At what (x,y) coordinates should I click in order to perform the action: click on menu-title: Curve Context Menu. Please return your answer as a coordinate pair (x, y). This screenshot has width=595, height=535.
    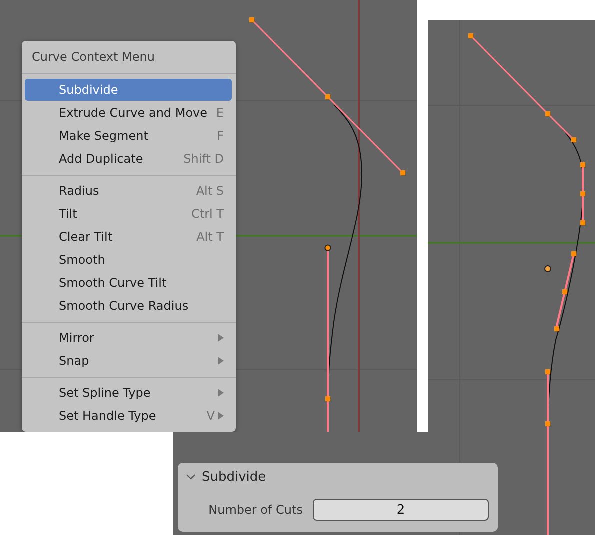
    Looking at the image, I should click on (129, 57).